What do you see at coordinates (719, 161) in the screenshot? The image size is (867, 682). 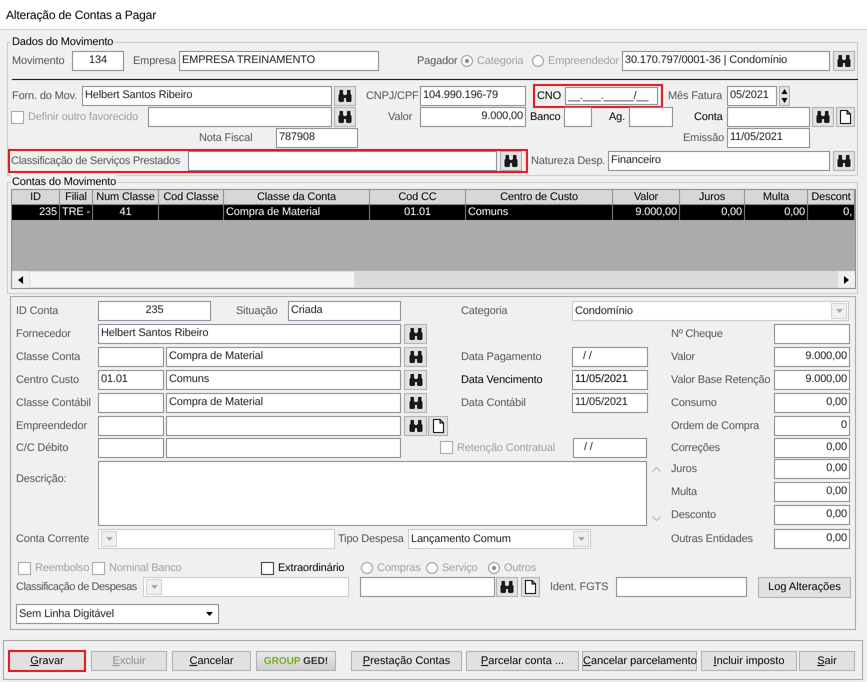 I see `text-field: Financeiro` at bounding box center [719, 161].